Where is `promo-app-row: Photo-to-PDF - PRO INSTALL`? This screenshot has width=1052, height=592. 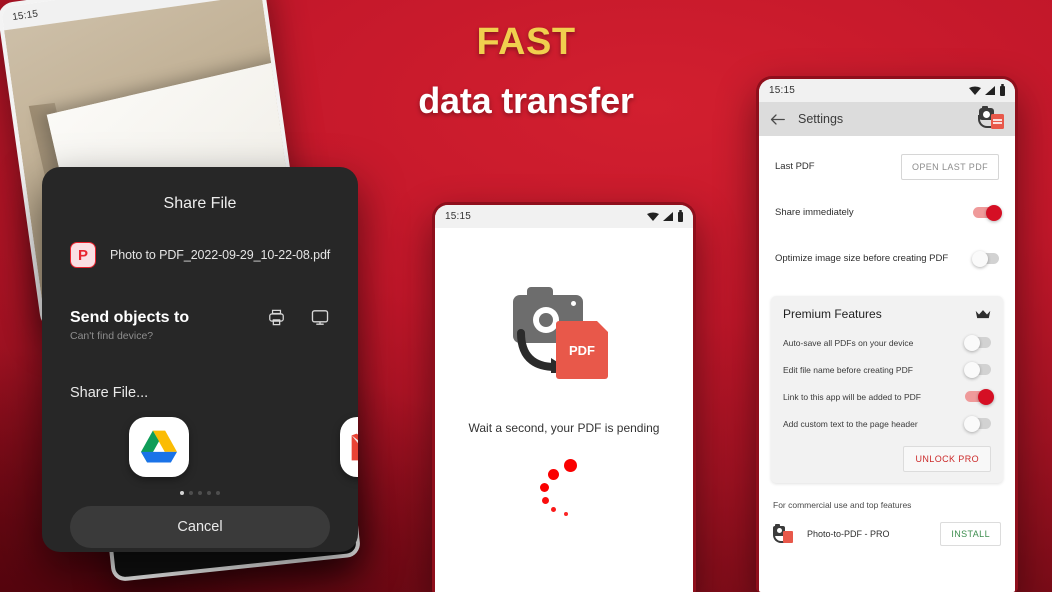 promo-app-row: Photo-to-PDF - PRO INSTALL is located at coordinates (887, 534).